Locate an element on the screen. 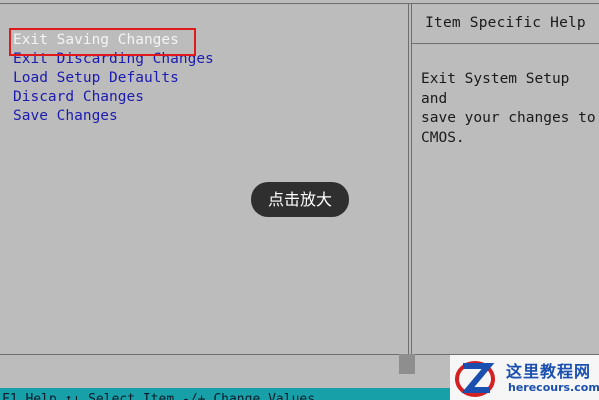 The height and width of the screenshot is (400, 599). help-title: Item Specific Help is located at coordinates (505, 23).